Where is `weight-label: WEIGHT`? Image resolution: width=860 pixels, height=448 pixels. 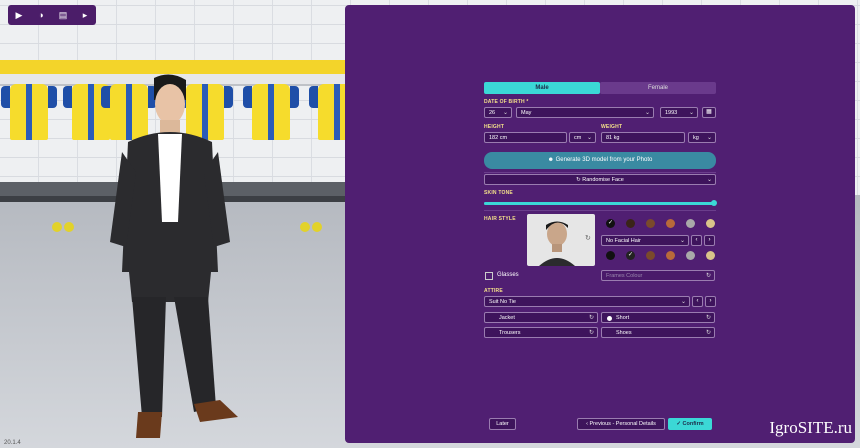 weight-label: WEIGHT is located at coordinates (612, 127).